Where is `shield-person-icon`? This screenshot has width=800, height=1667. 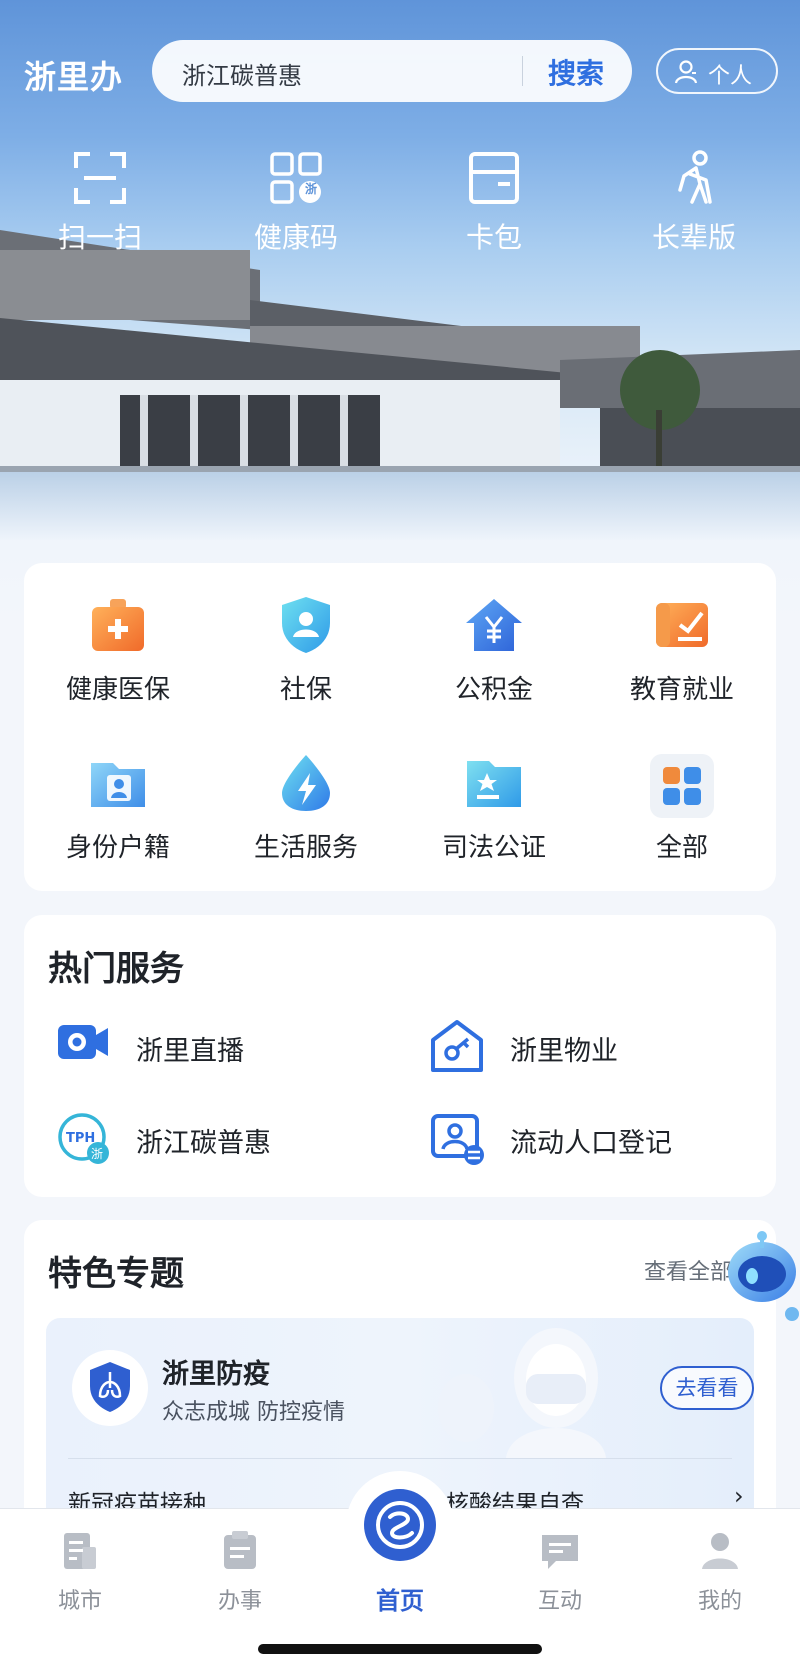 shield-person-icon is located at coordinates (306, 625).